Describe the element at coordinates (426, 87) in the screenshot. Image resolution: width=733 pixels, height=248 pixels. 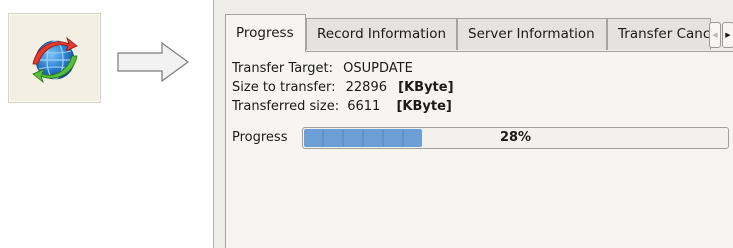
I see `size-to-transfer-unit: [KByte]` at that location.